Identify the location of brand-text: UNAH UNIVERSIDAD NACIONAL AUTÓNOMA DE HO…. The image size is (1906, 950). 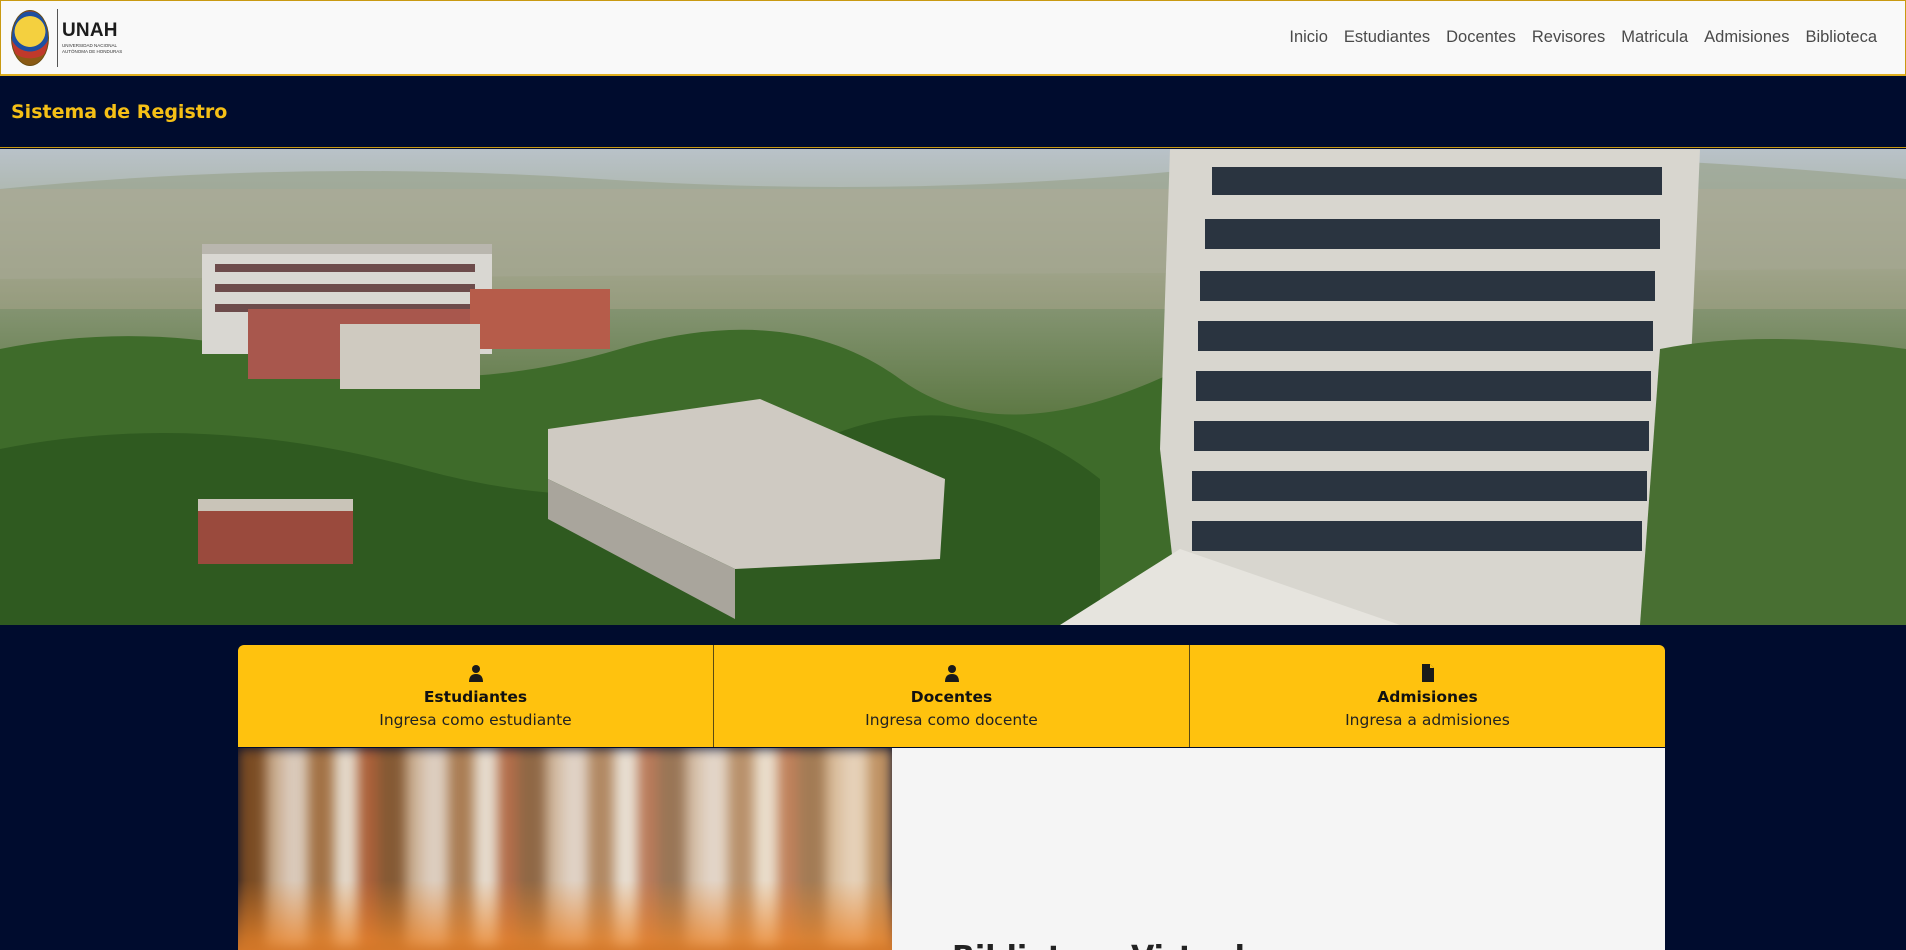
(92, 37).